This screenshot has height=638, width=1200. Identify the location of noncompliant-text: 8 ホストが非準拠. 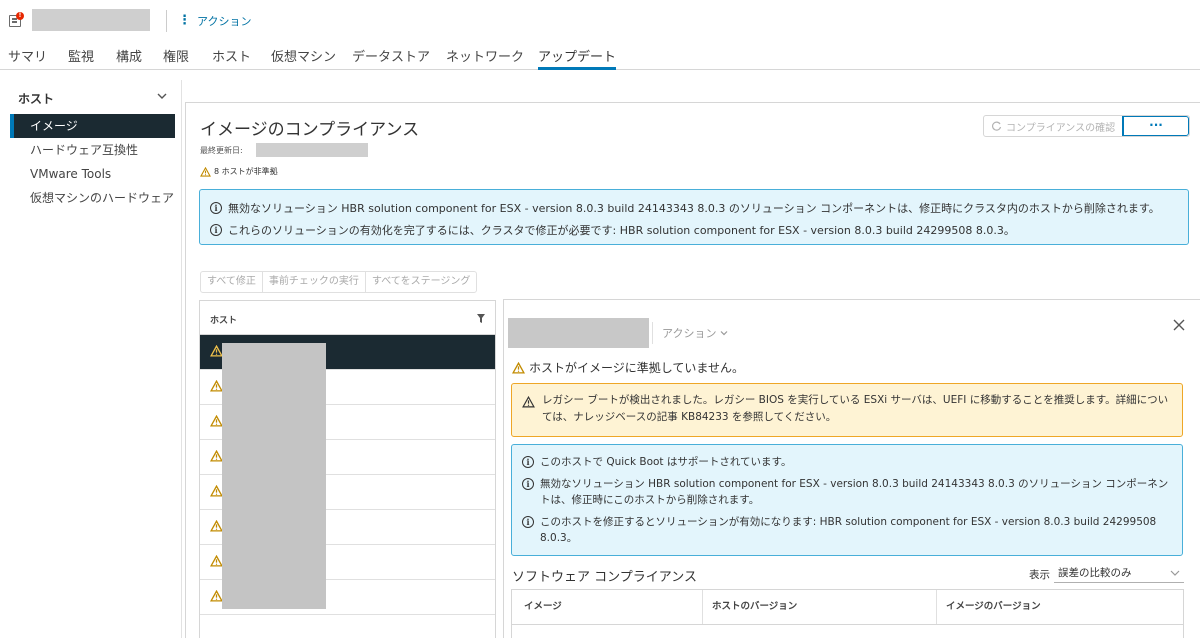
(246, 171).